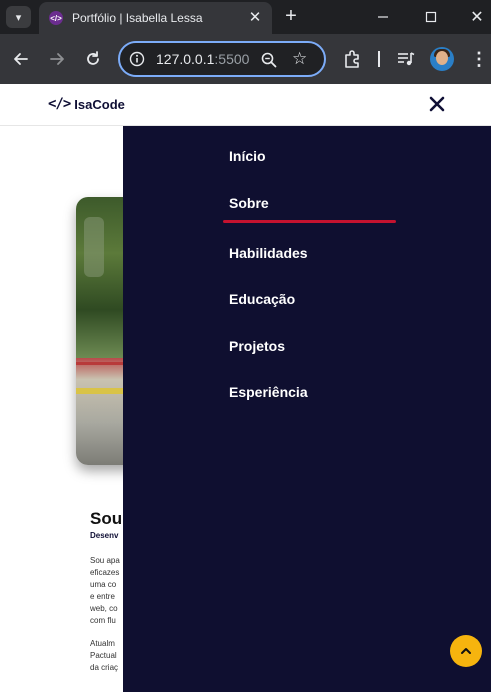 The image size is (491, 692). Describe the element at coordinates (309, 221) in the screenshot. I see `active-nav-underline` at that location.